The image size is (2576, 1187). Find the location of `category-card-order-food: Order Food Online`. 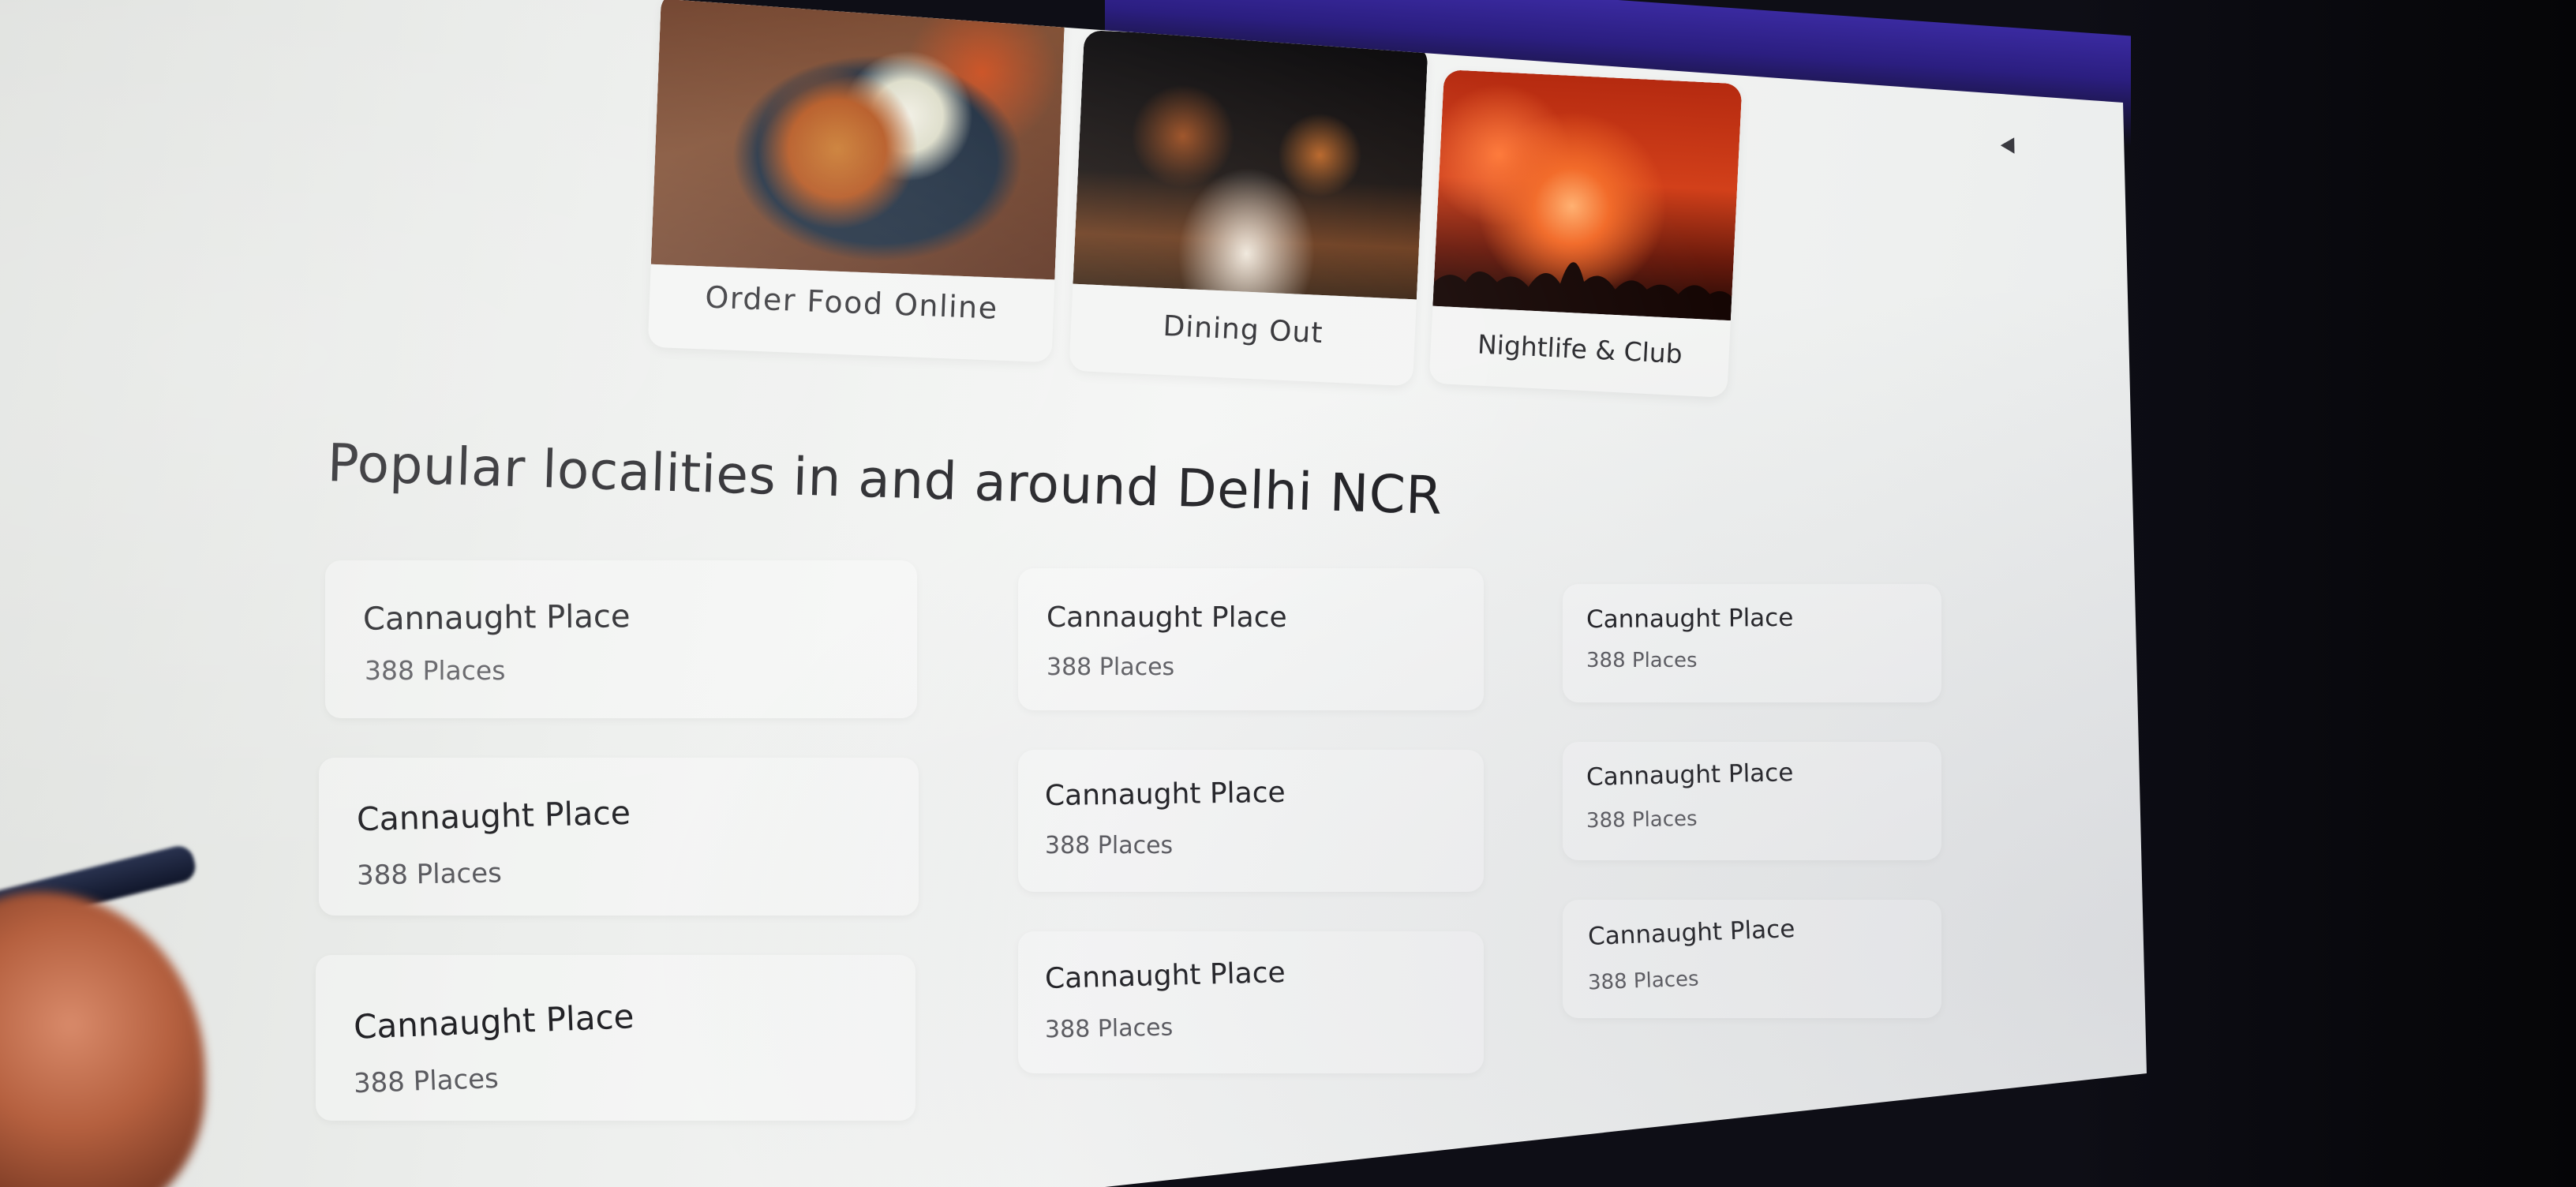

category-card-order-food: Order Food Online is located at coordinates (856, 181).